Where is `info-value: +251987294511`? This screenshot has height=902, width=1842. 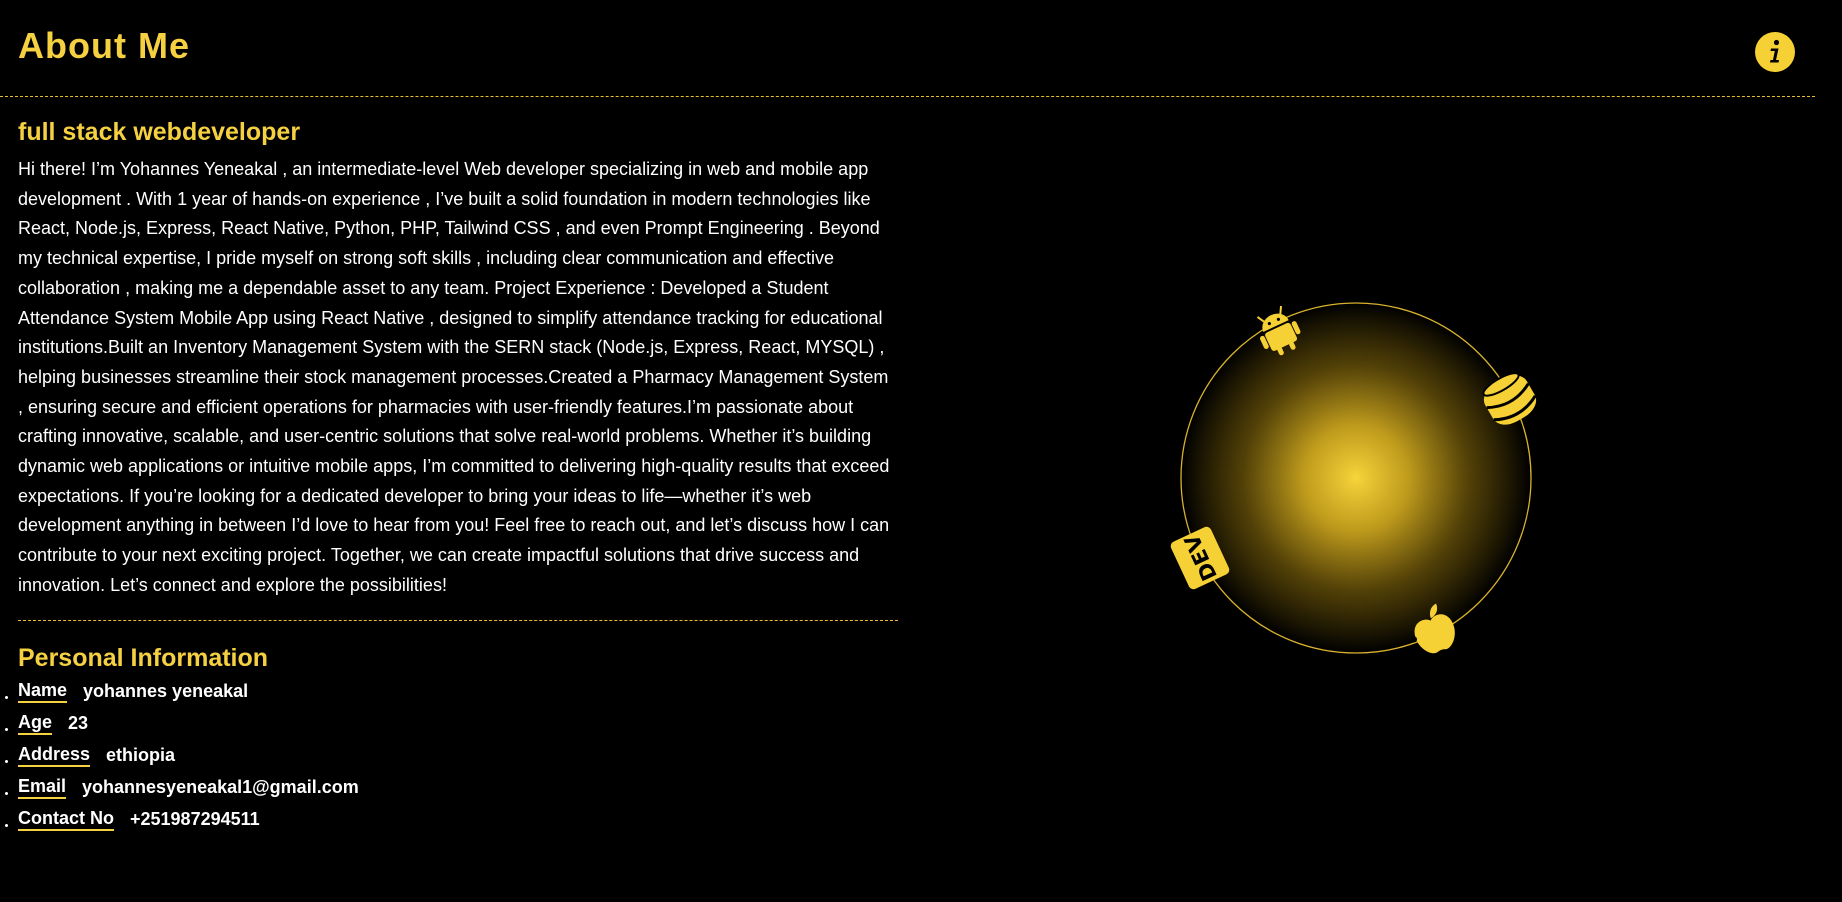
info-value: +251987294511 is located at coordinates (195, 819).